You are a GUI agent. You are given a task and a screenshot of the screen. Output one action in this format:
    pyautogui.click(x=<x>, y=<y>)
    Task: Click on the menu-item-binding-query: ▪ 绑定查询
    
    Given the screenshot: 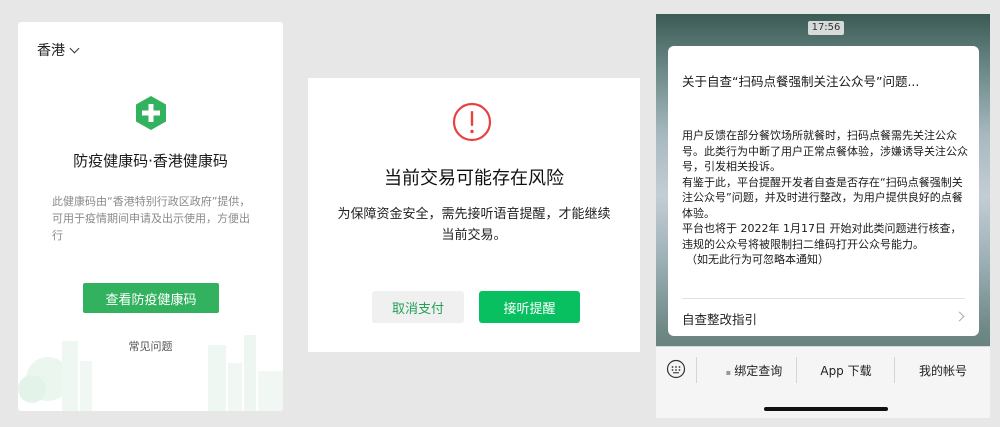 What is the action you would take?
    pyautogui.click(x=754, y=370)
    